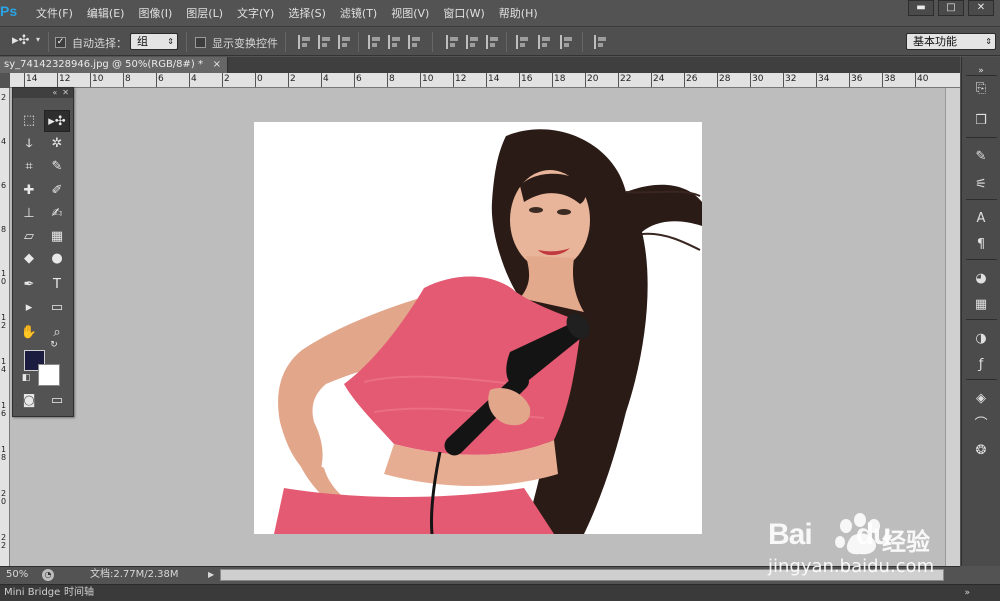 The width and height of the screenshot is (1000, 601). Describe the element at coordinates (395, 42) in the screenshot. I see `align-hcenter-icon` at that location.